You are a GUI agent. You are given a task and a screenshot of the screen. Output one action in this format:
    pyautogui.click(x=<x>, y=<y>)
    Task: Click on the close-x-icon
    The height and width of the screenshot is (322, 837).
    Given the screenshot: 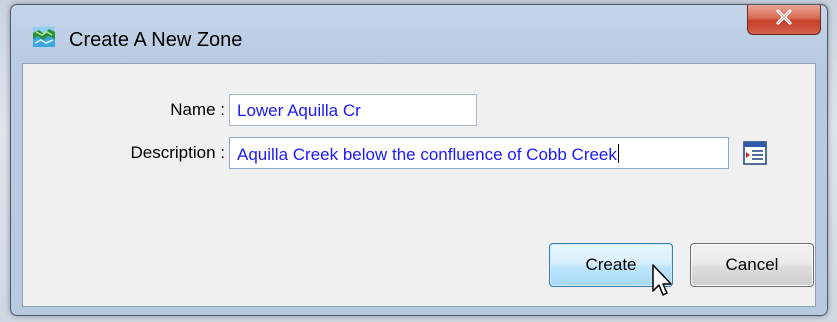 What is the action you would take?
    pyautogui.click(x=784, y=19)
    